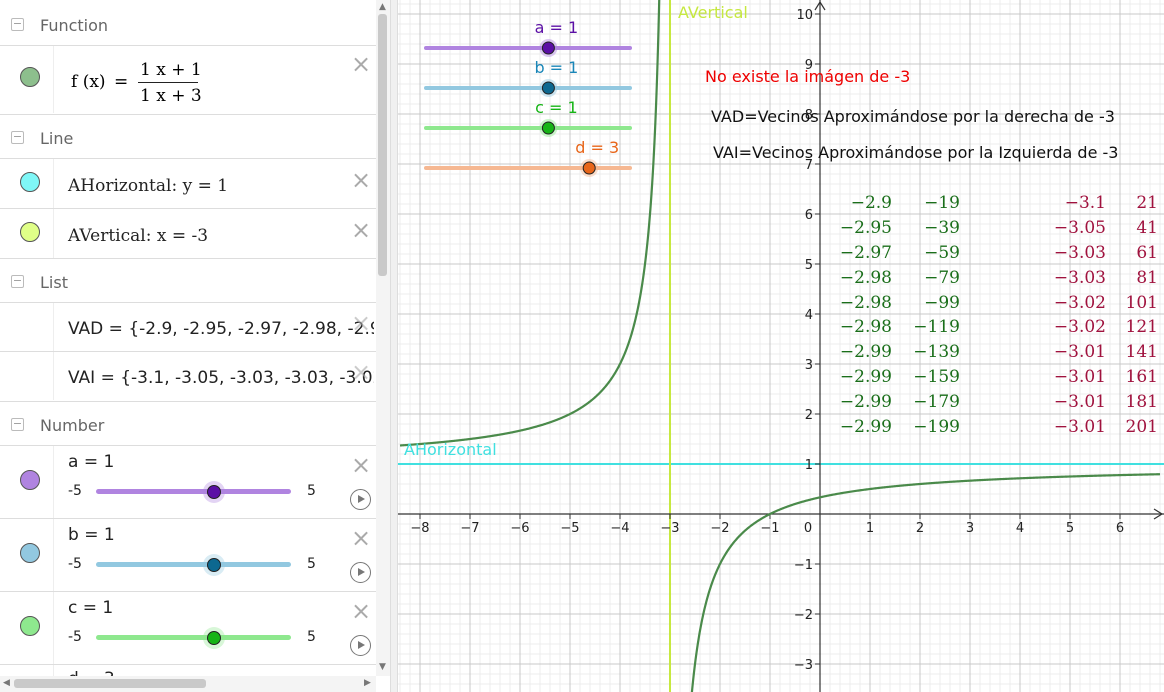 The image size is (1164, 692). What do you see at coordinates (188, 233) in the screenshot?
I see `algebra-item-avertical: AVertical: x = -3 ×` at bounding box center [188, 233].